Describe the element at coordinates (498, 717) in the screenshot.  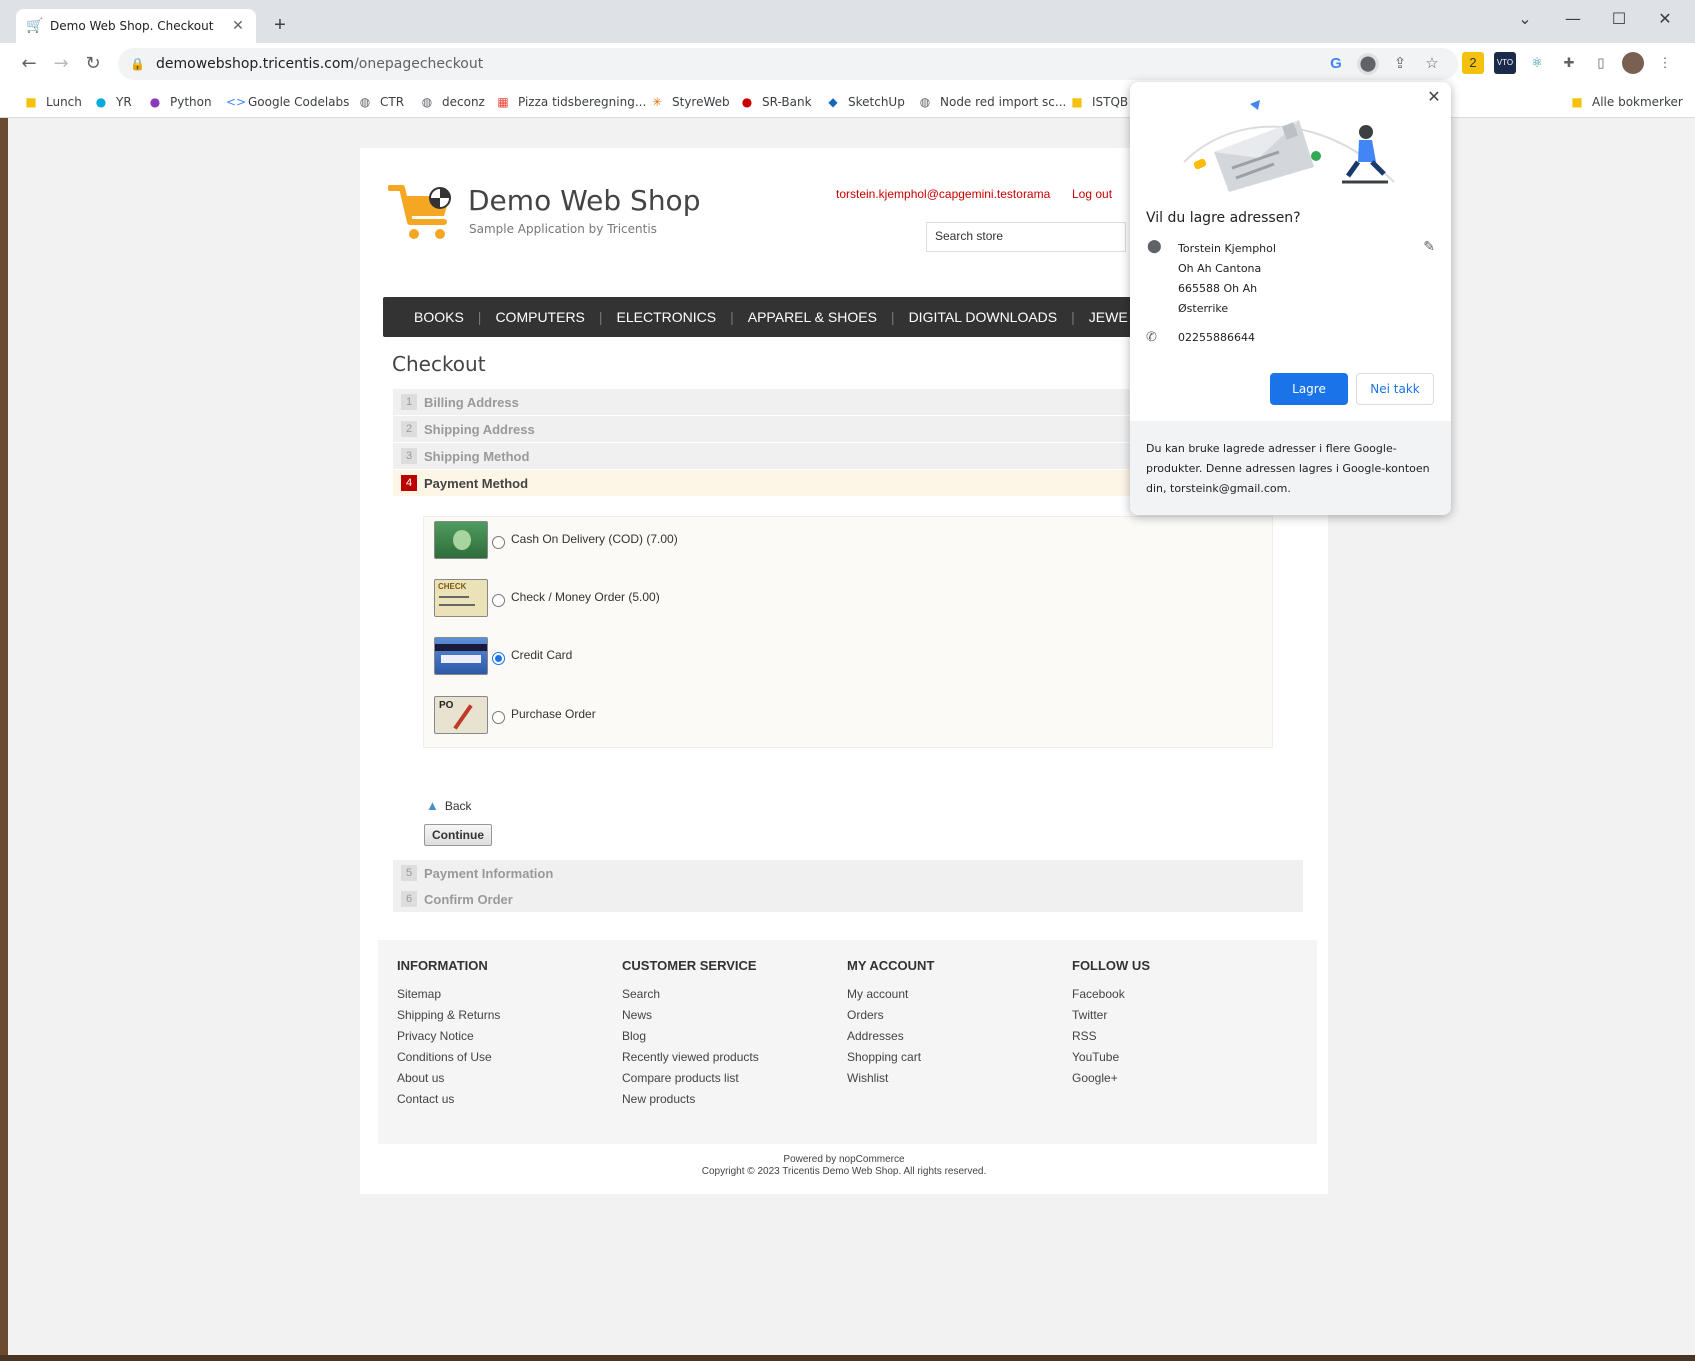
I see `radio-purchase-order` at that location.